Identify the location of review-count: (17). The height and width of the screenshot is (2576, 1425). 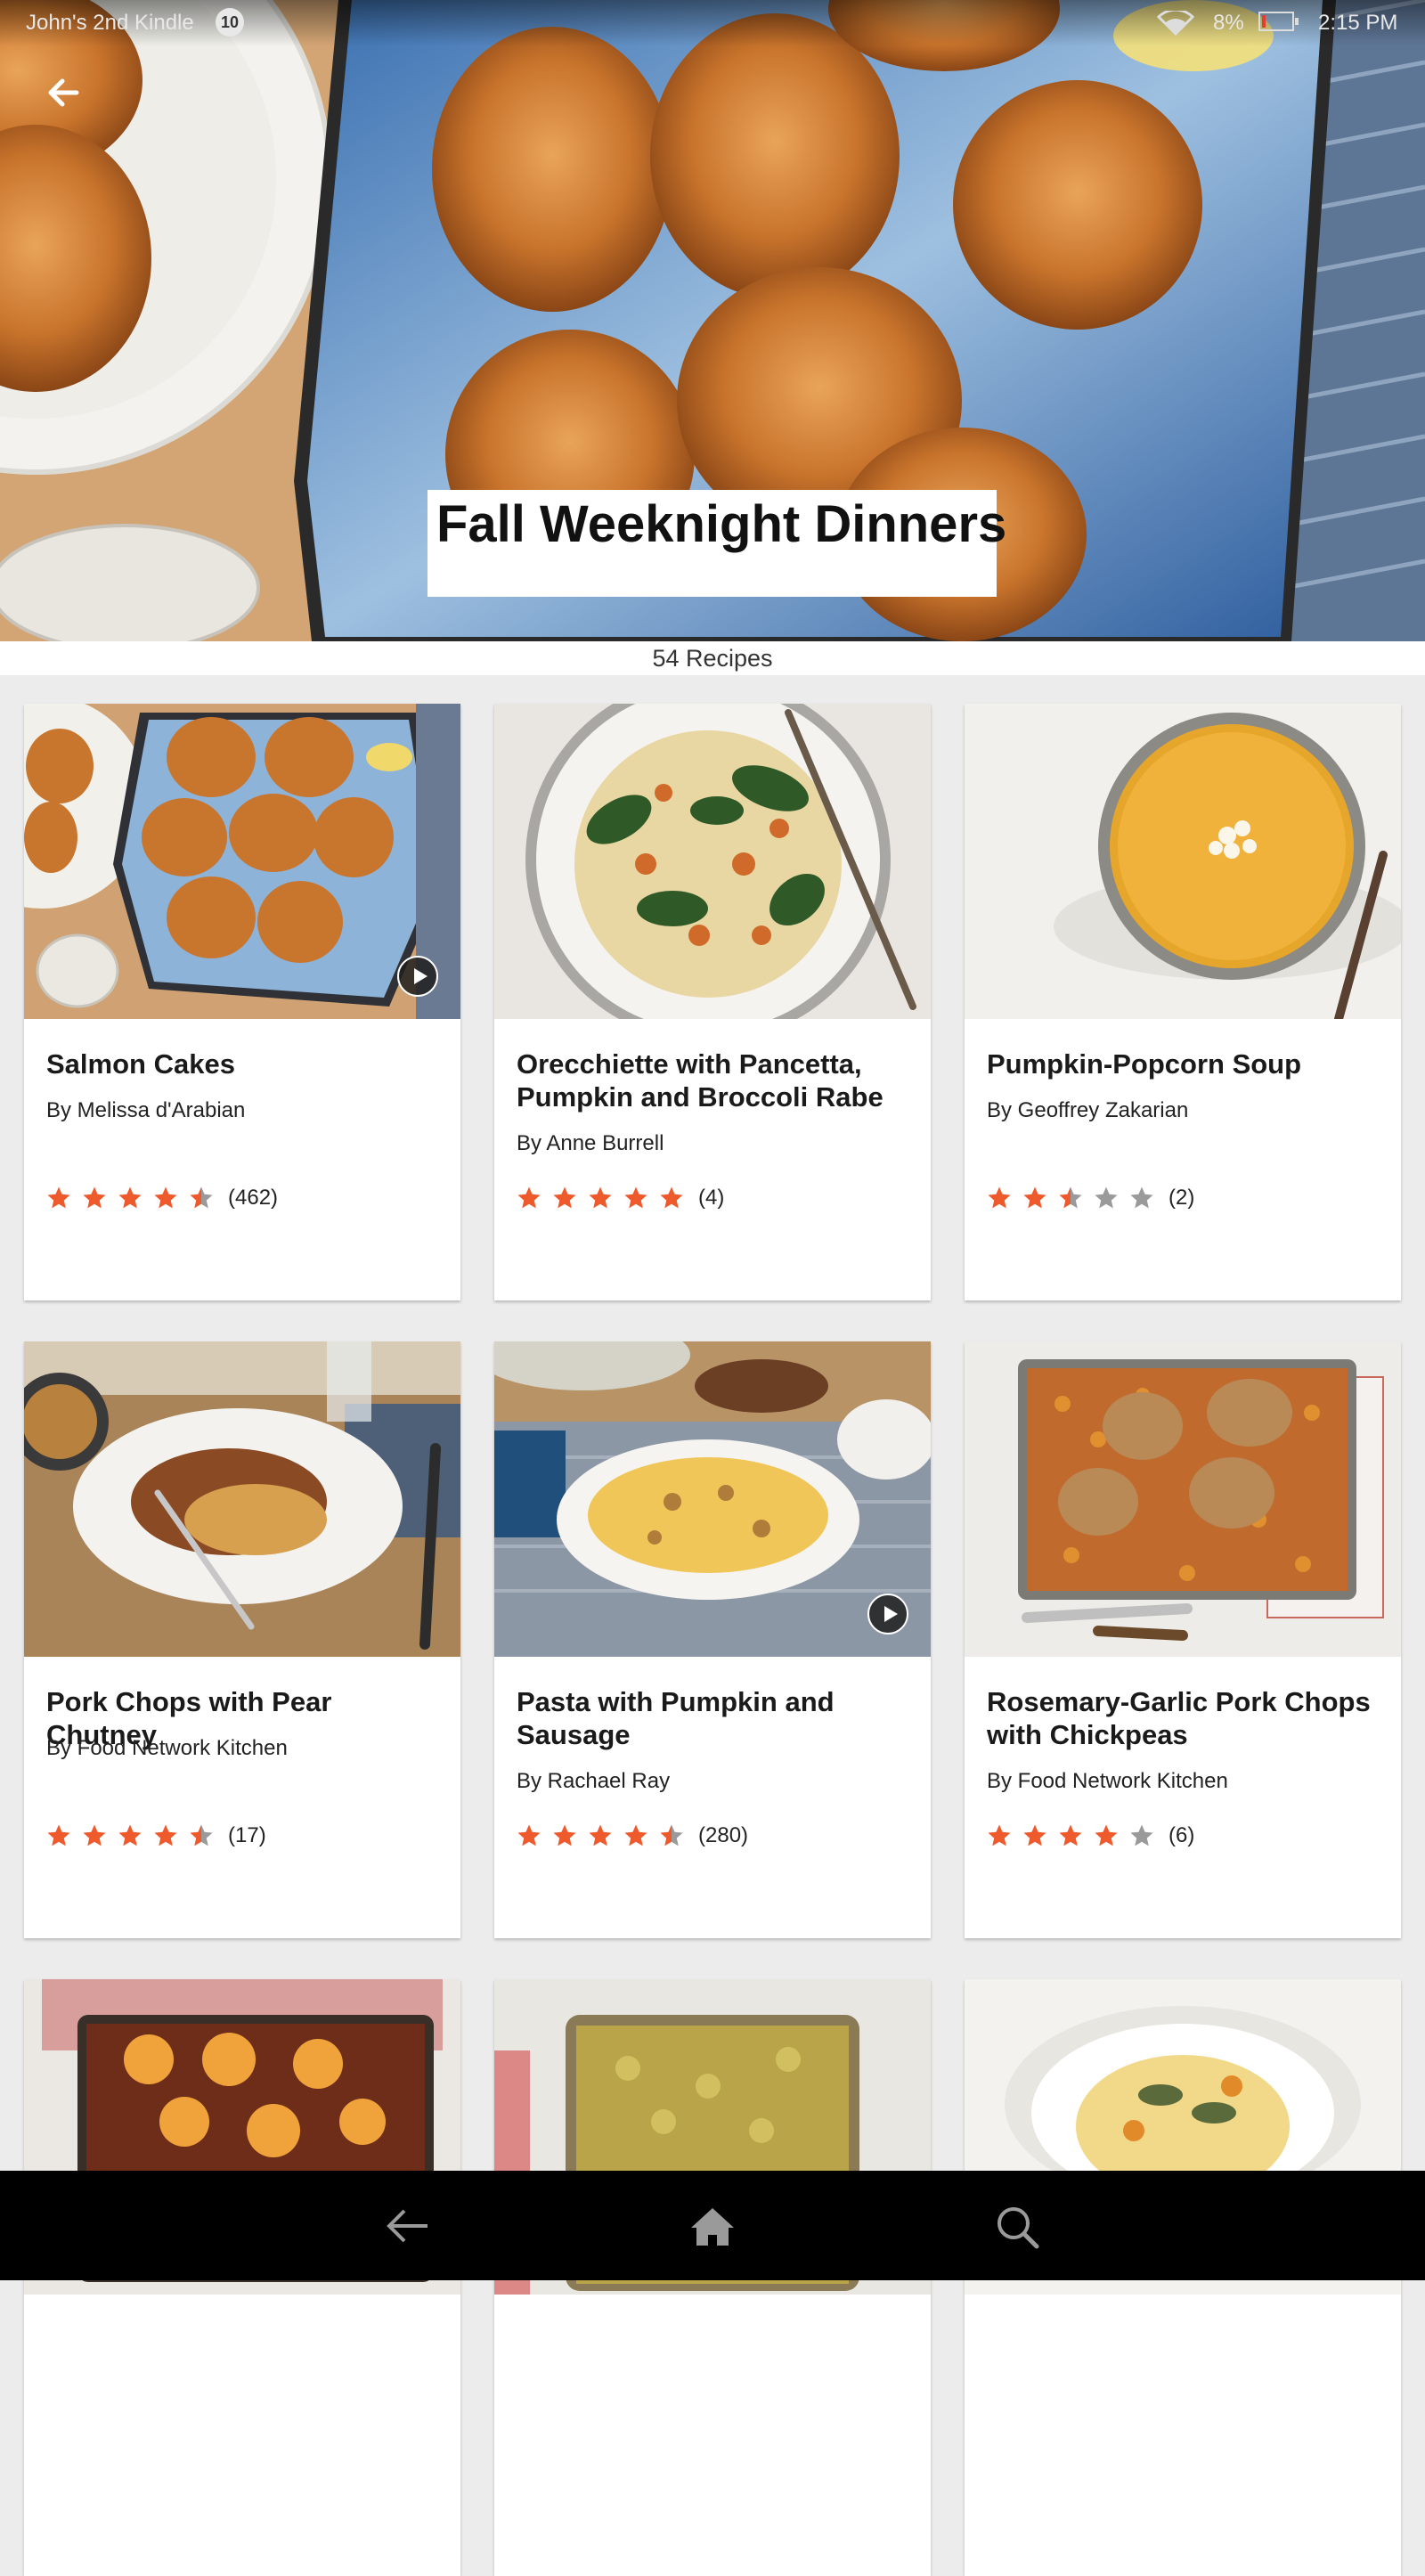
(247, 1835).